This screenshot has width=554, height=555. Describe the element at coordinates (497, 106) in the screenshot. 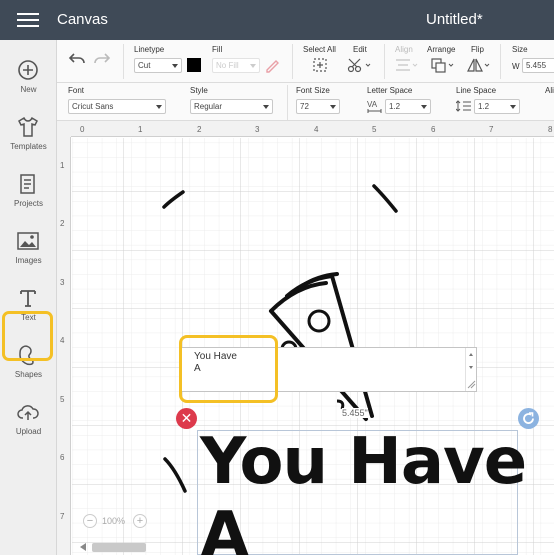

I see `line-space-input: 1.2` at that location.